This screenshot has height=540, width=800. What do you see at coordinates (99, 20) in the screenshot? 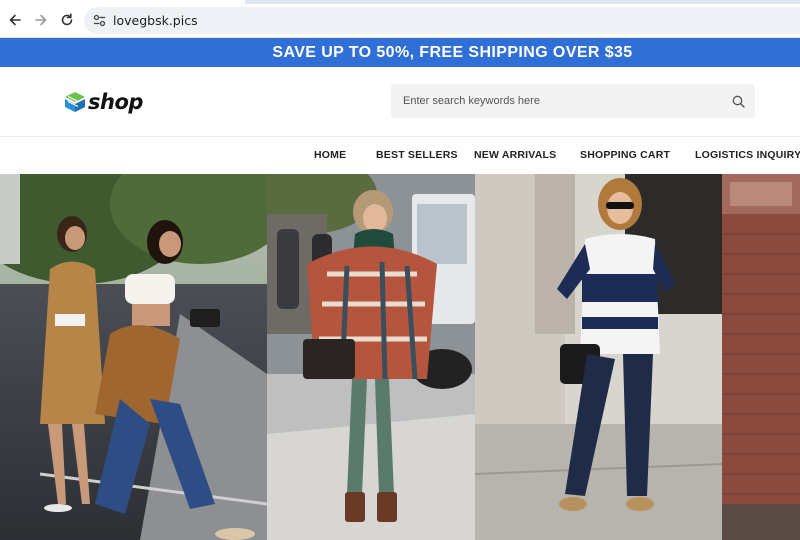
I see `site-settings-icon` at bounding box center [99, 20].